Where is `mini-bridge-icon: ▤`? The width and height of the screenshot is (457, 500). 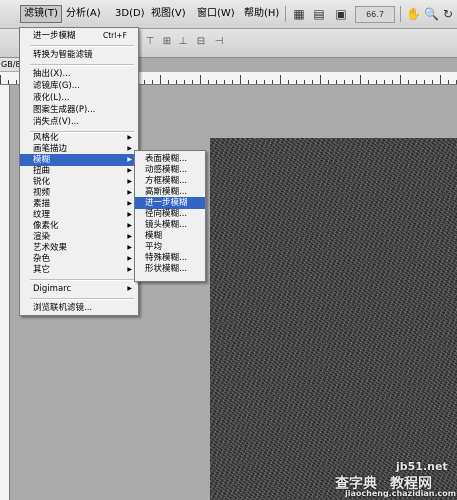 mini-bridge-icon: ▤ is located at coordinates (319, 14).